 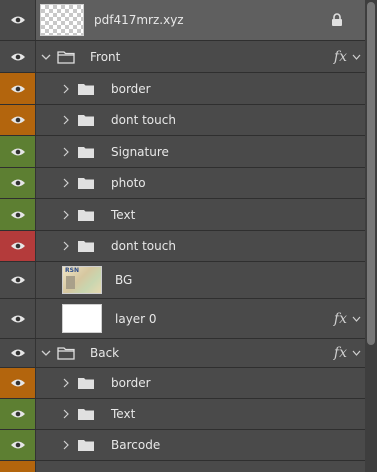 I want to click on layer-name: BG, so click(x=123, y=280).